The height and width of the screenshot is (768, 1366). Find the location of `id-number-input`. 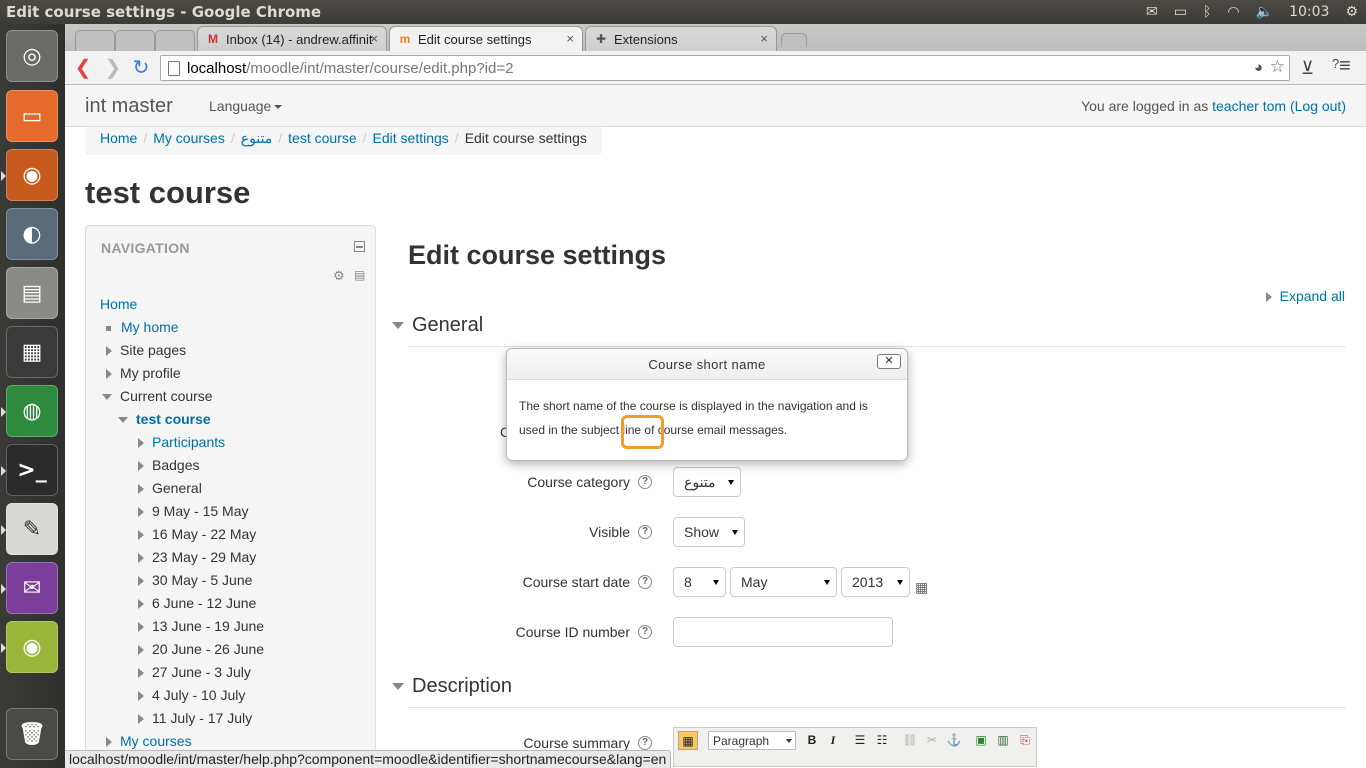

id-number-input is located at coordinates (783, 632).